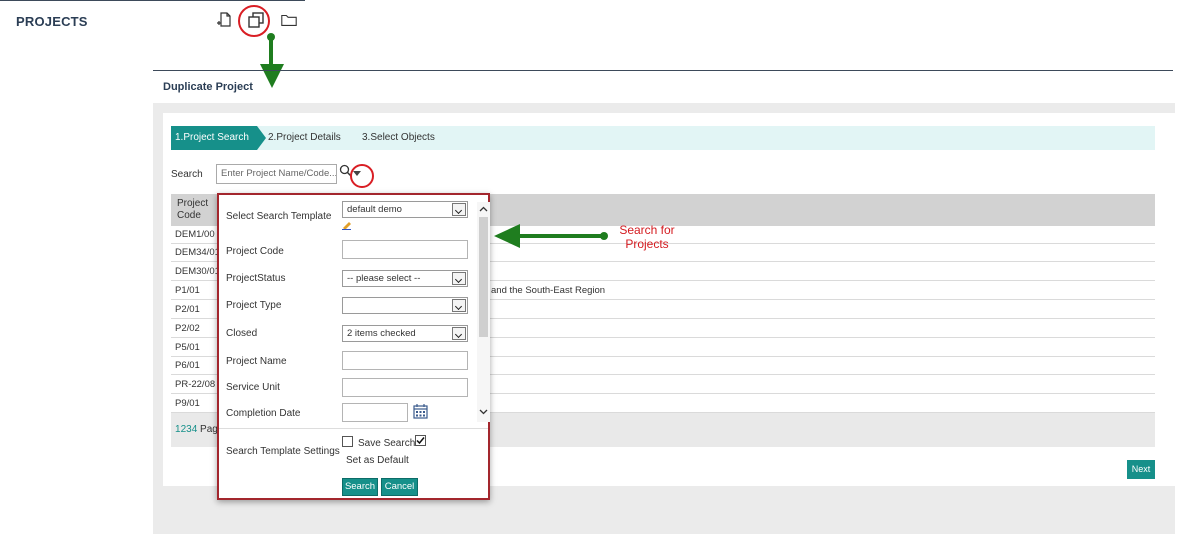 This screenshot has height=544, width=1180. I want to click on project-name-input, so click(405, 360).